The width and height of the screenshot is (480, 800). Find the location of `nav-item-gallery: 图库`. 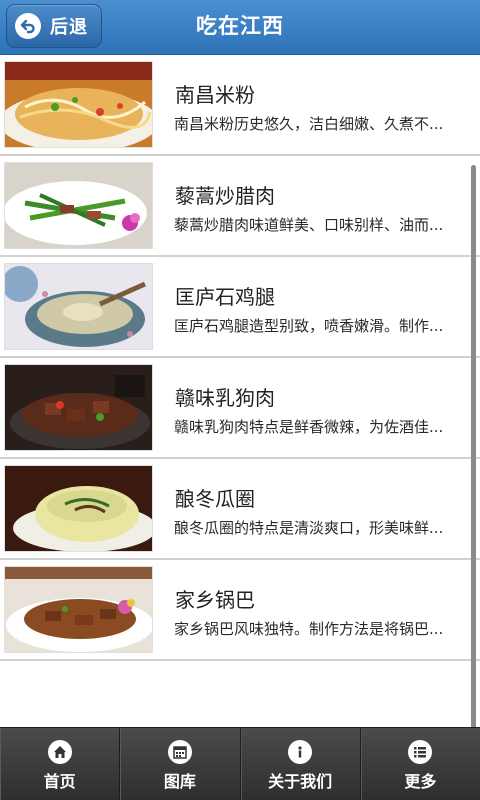

nav-item-gallery: 图库 is located at coordinates (180, 764).